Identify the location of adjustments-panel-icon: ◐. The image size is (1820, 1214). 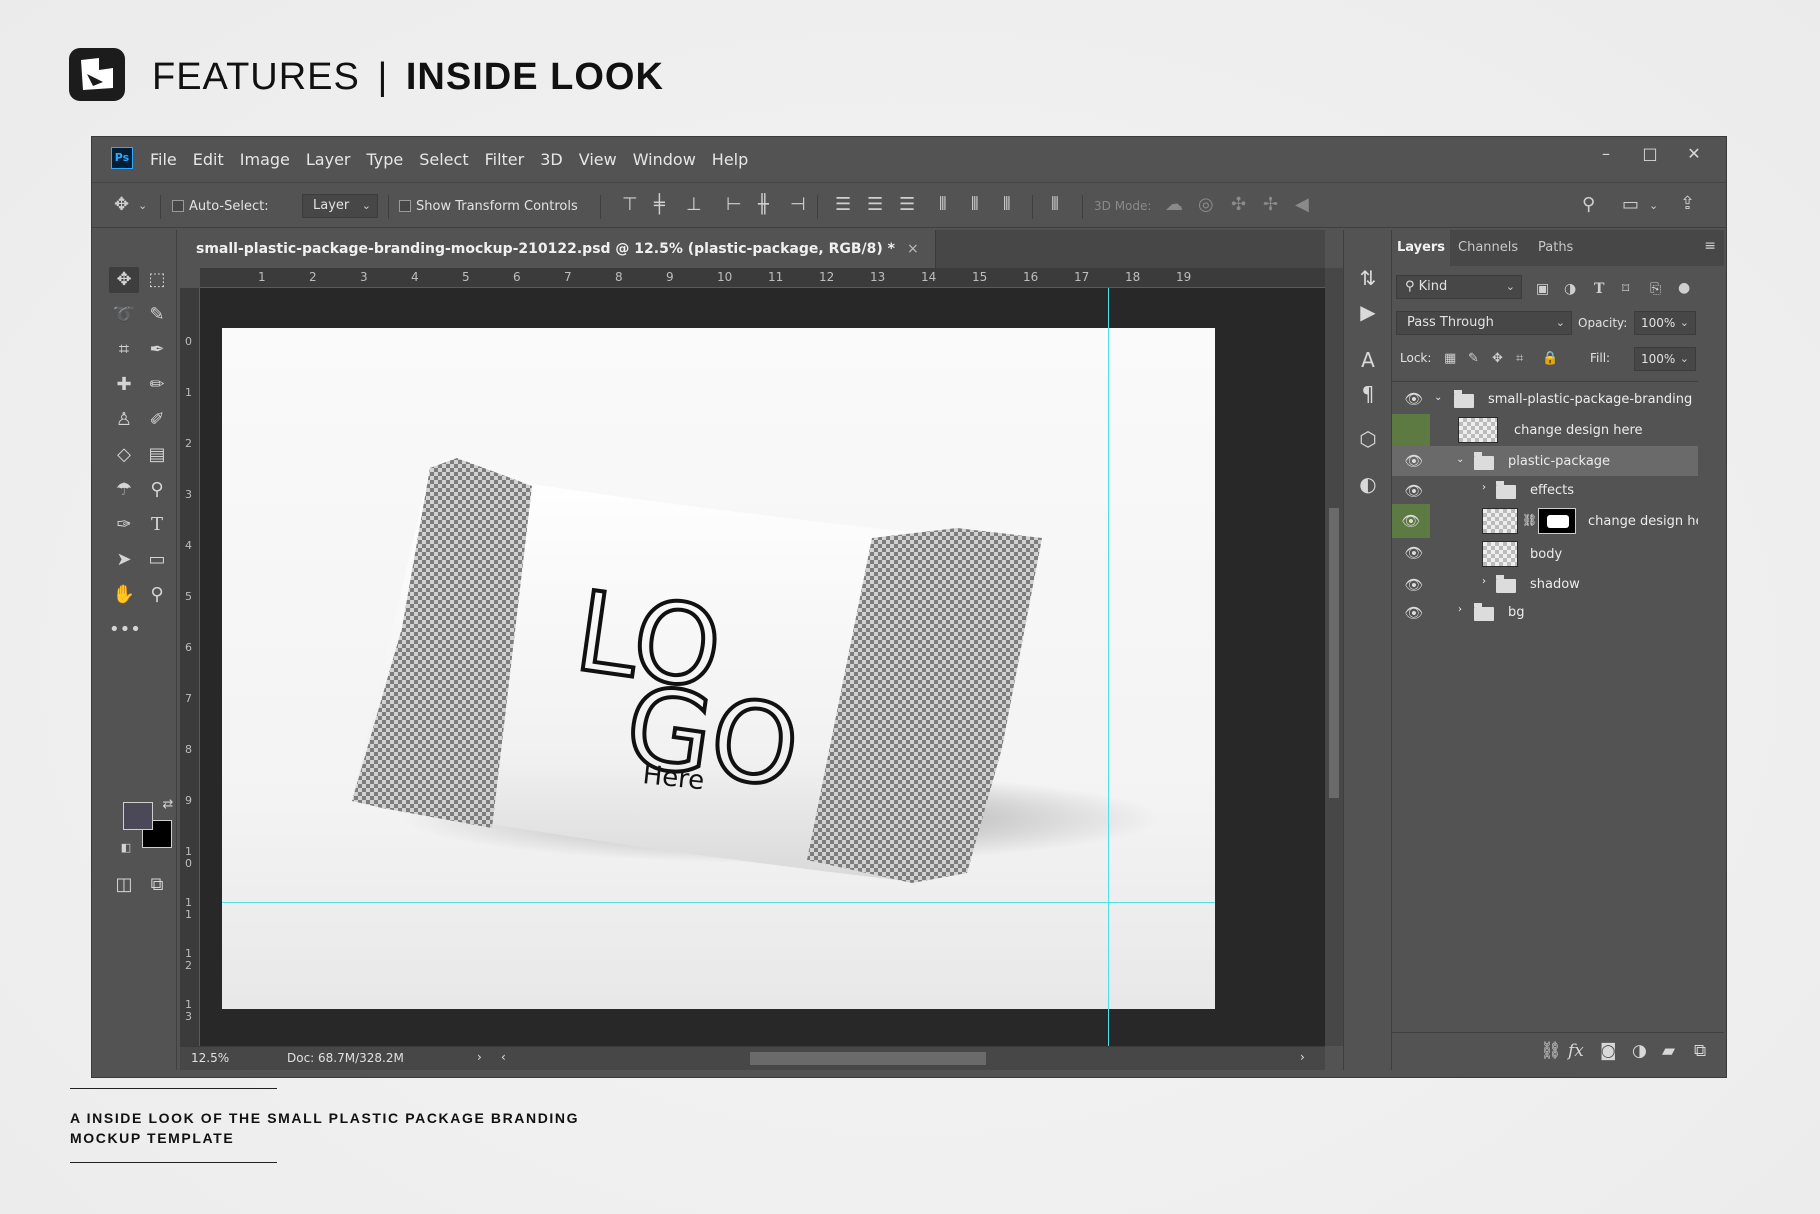
(1368, 484).